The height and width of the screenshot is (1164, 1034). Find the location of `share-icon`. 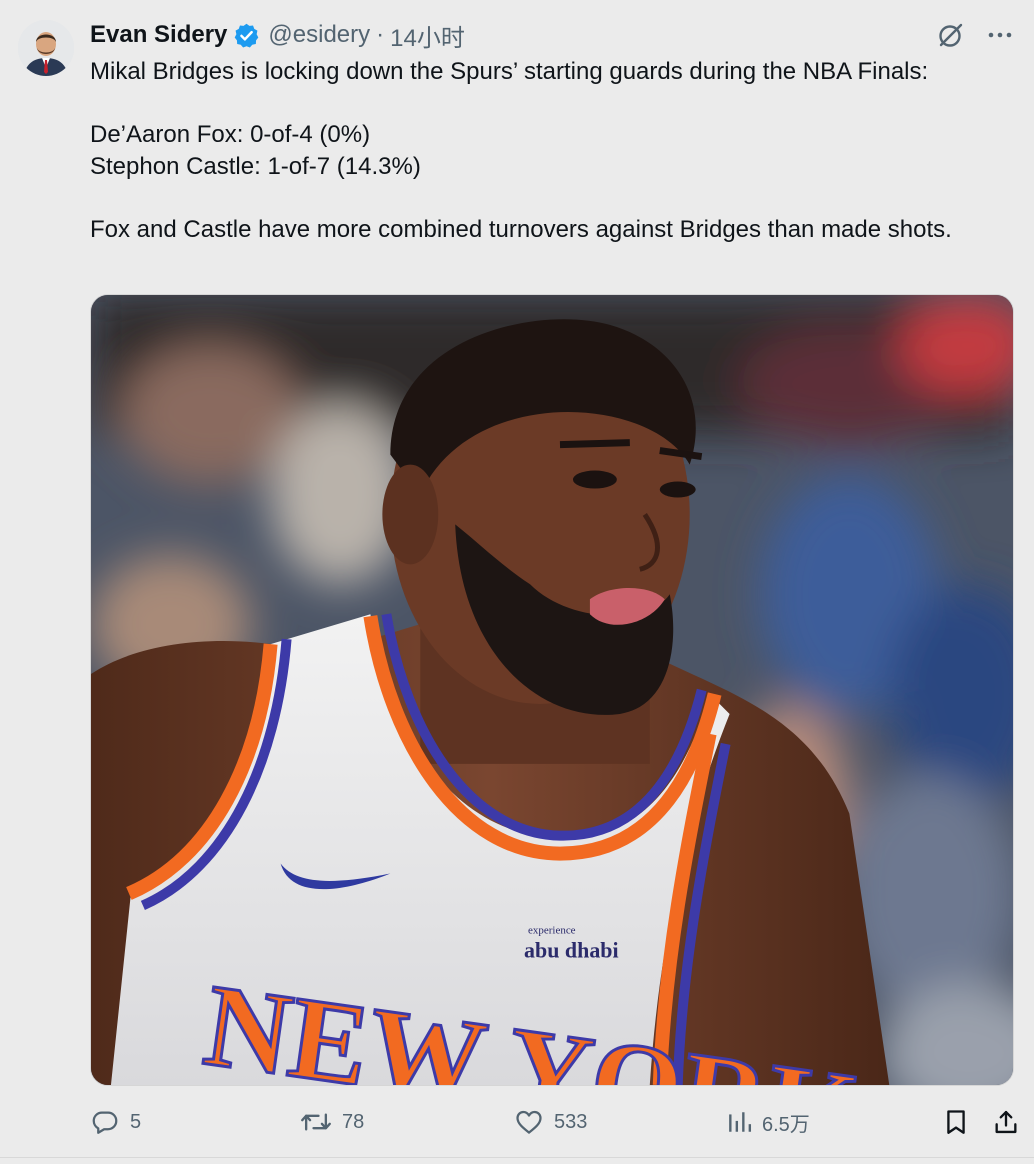

share-icon is located at coordinates (1006, 1122).